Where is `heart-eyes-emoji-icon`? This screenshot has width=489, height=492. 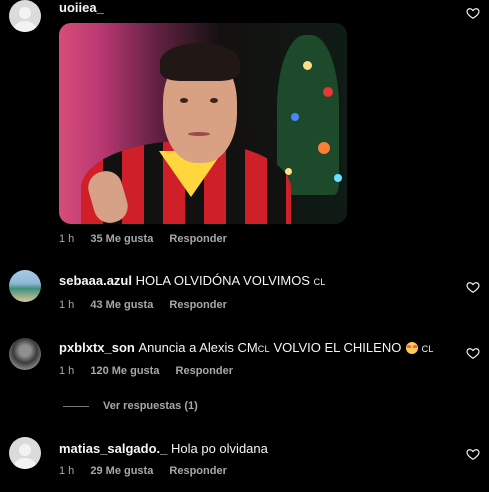 heart-eyes-emoji-icon is located at coordinates (411, 348).